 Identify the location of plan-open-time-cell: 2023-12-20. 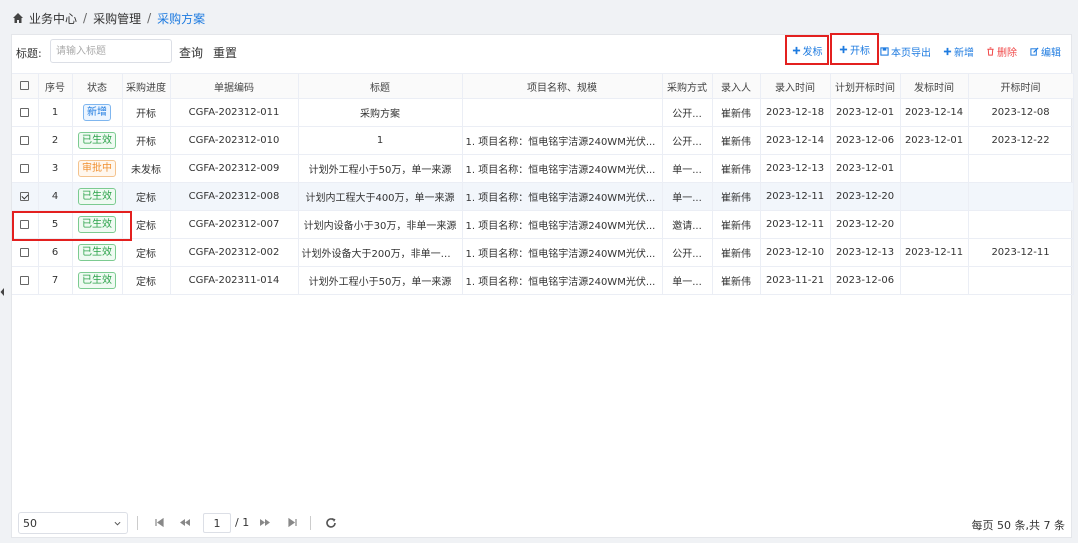
(865, 224).